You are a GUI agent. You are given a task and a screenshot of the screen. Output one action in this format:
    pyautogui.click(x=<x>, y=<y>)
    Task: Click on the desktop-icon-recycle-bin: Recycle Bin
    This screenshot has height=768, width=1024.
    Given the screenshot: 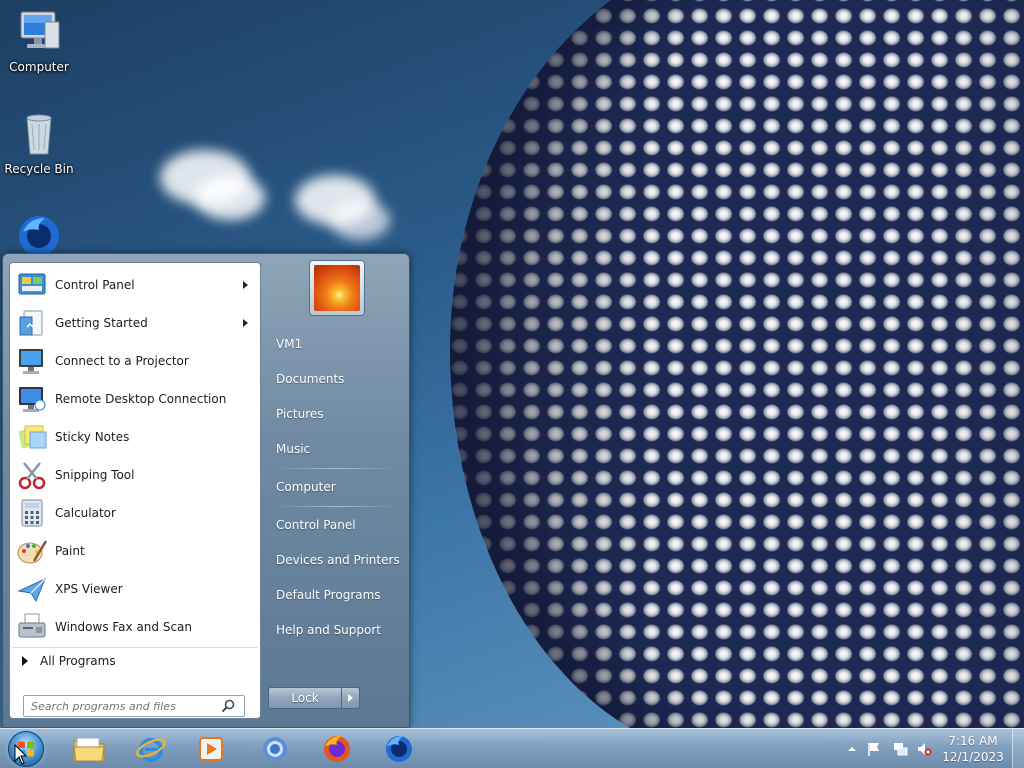 What is the action you would take?
    pyautogui.click(x=39, y=143)
    